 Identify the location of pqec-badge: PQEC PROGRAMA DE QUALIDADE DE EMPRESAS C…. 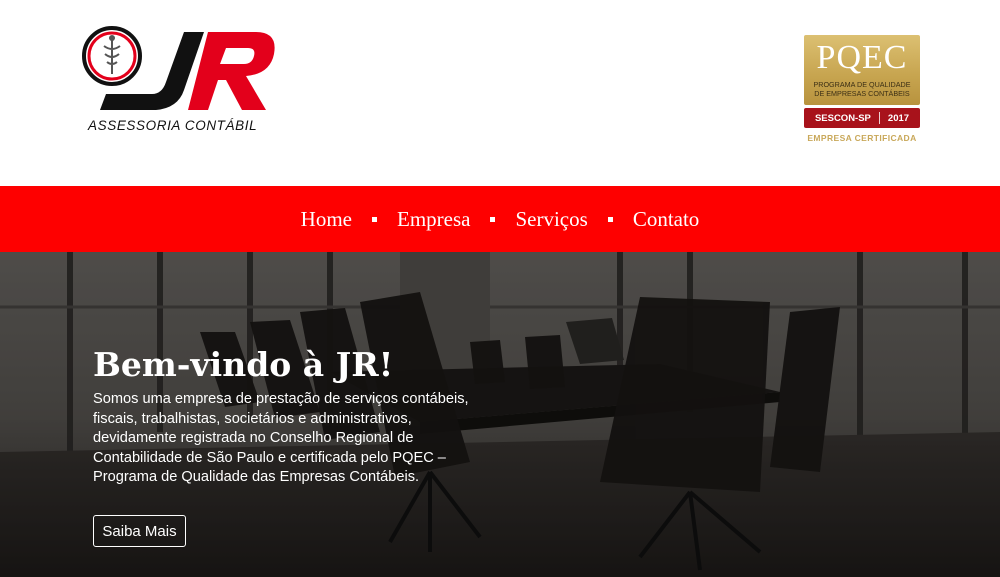
(862, 91).